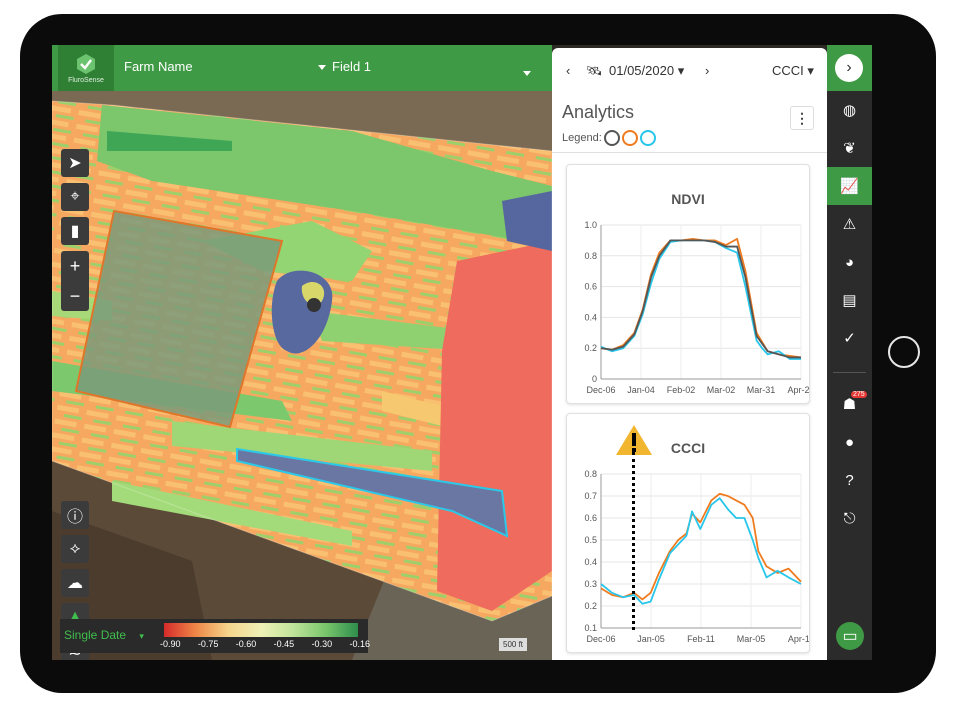 Image resolution: width=959 pixels, height=706 pixels. Describe the element at coordinates (261, 630) in the screenshot. I see `color-scale-gradient` at that location.